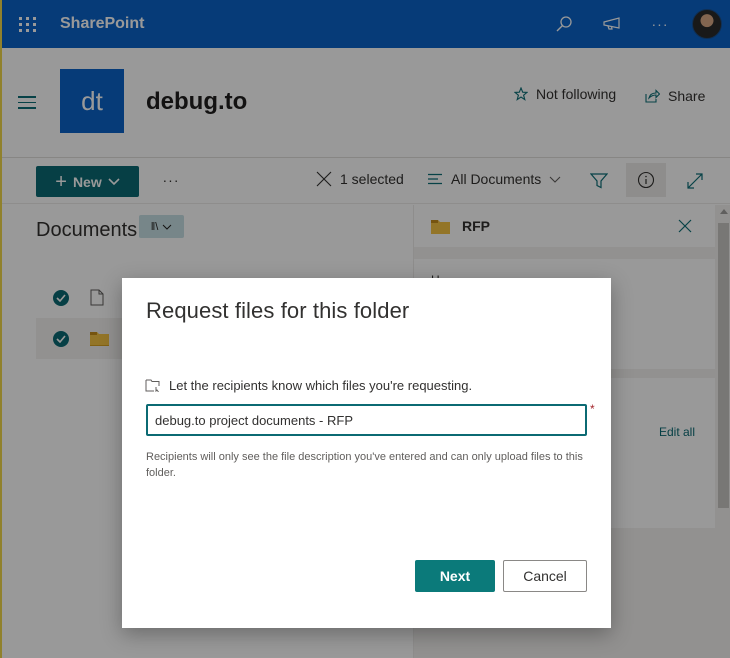 The image size is (730, 658). Describe the element at coordinates (366, 420) in the screenshot. I see `file-description-input` at that location.